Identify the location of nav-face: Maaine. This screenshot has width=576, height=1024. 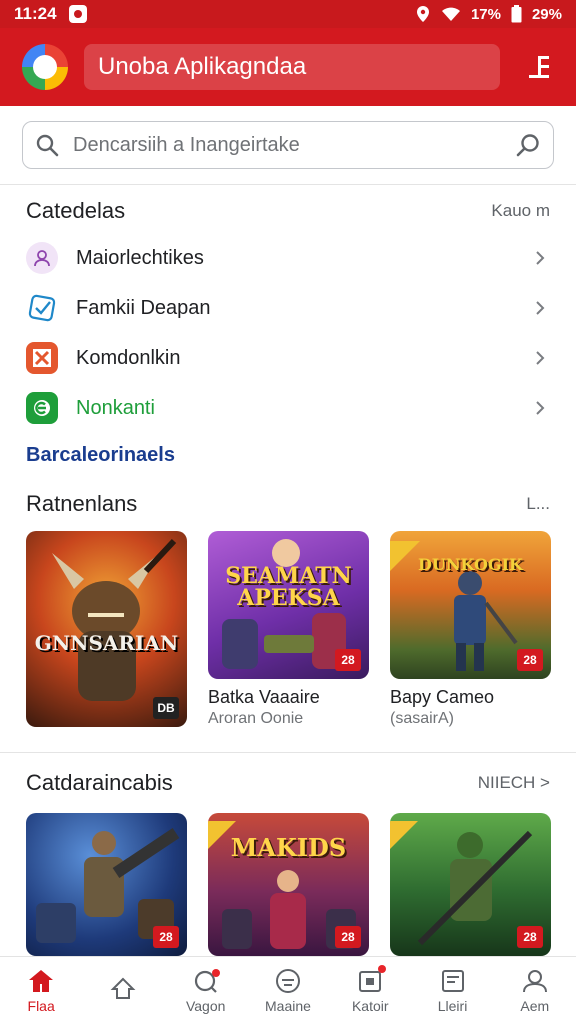
(288, 990).